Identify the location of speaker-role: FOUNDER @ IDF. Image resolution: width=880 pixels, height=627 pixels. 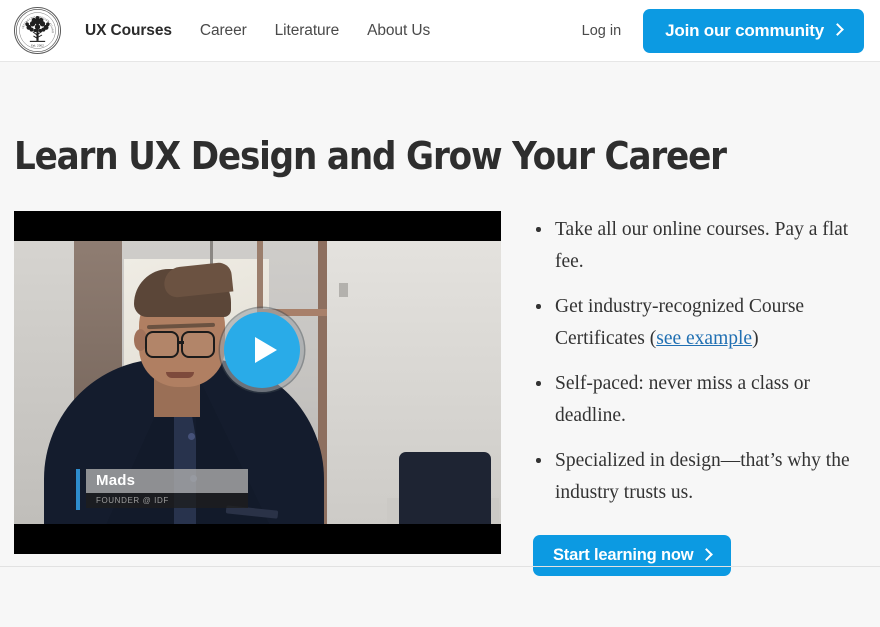
(167, 500).